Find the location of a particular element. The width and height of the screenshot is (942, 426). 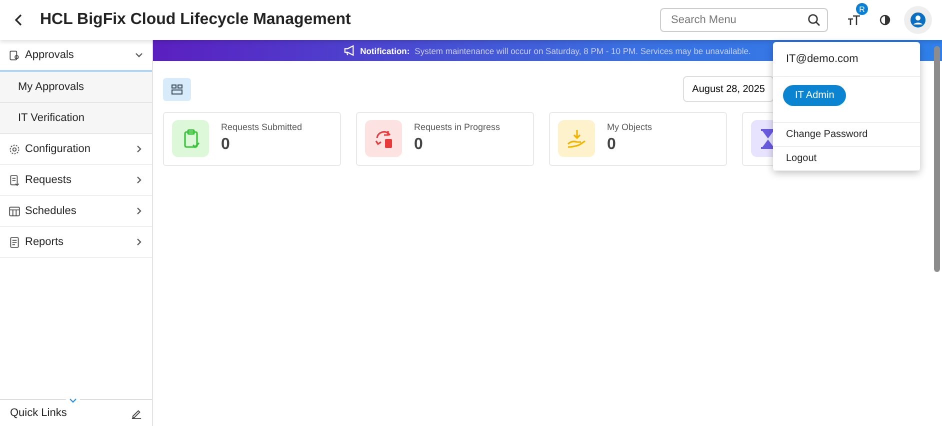

search-icon is located at coordinates (814, 20).